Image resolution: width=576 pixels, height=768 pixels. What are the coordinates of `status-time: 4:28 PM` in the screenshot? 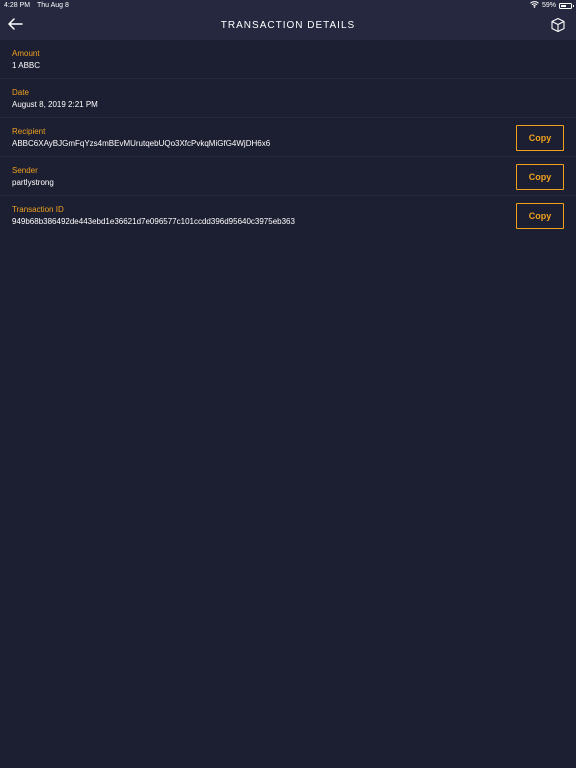 It's located at (17, 5).